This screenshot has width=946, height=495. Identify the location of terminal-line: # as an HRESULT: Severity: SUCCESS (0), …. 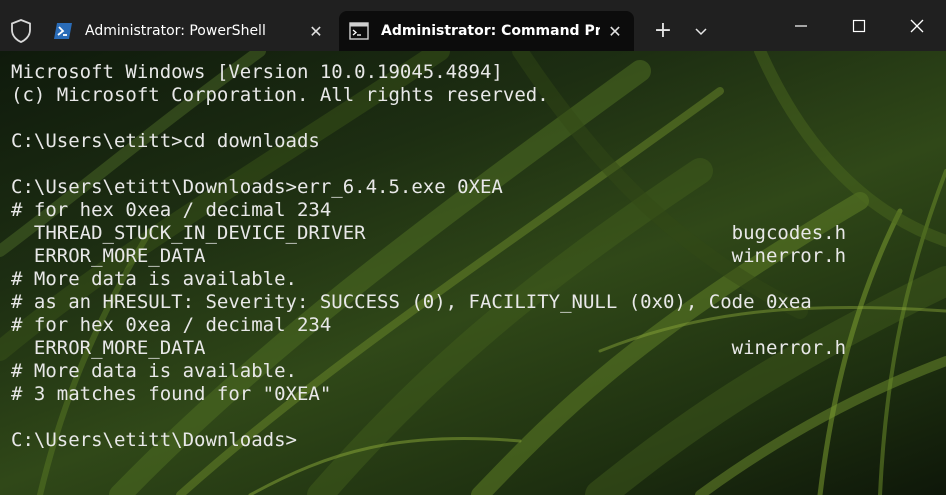
(411, 302).